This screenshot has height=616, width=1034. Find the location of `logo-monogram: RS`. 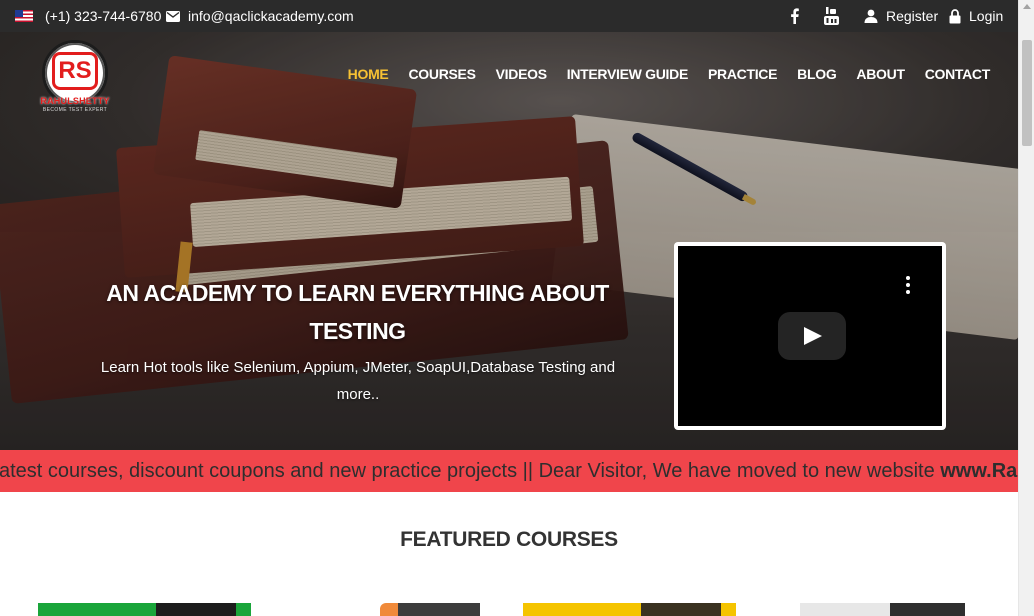

logo-monogram: RS is located at coordinates (75, 71).